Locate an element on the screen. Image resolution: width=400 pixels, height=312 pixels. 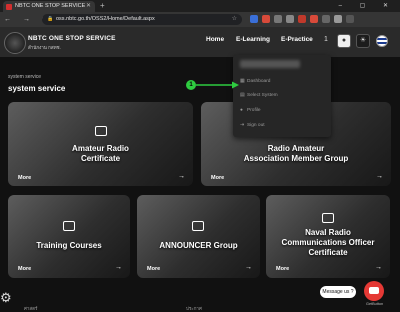
menu-item-dashboard: ▦ Dashboard is located at coordinates (255, 81).